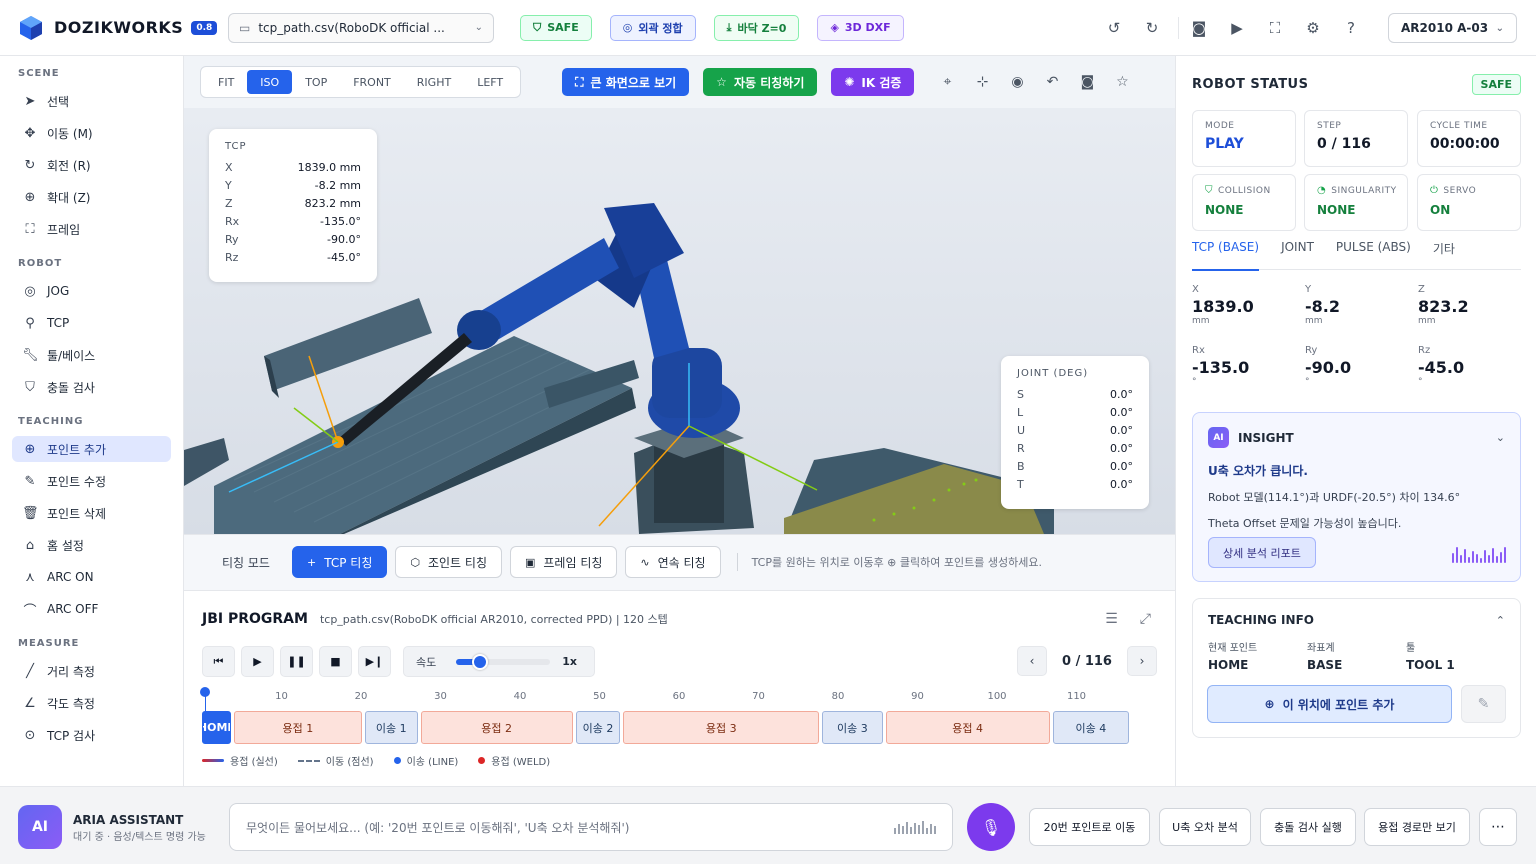 The width and height of the screenshot is (1536, 864). I want to click on chevron-down-icon: ⌄, so click(1500, 437).